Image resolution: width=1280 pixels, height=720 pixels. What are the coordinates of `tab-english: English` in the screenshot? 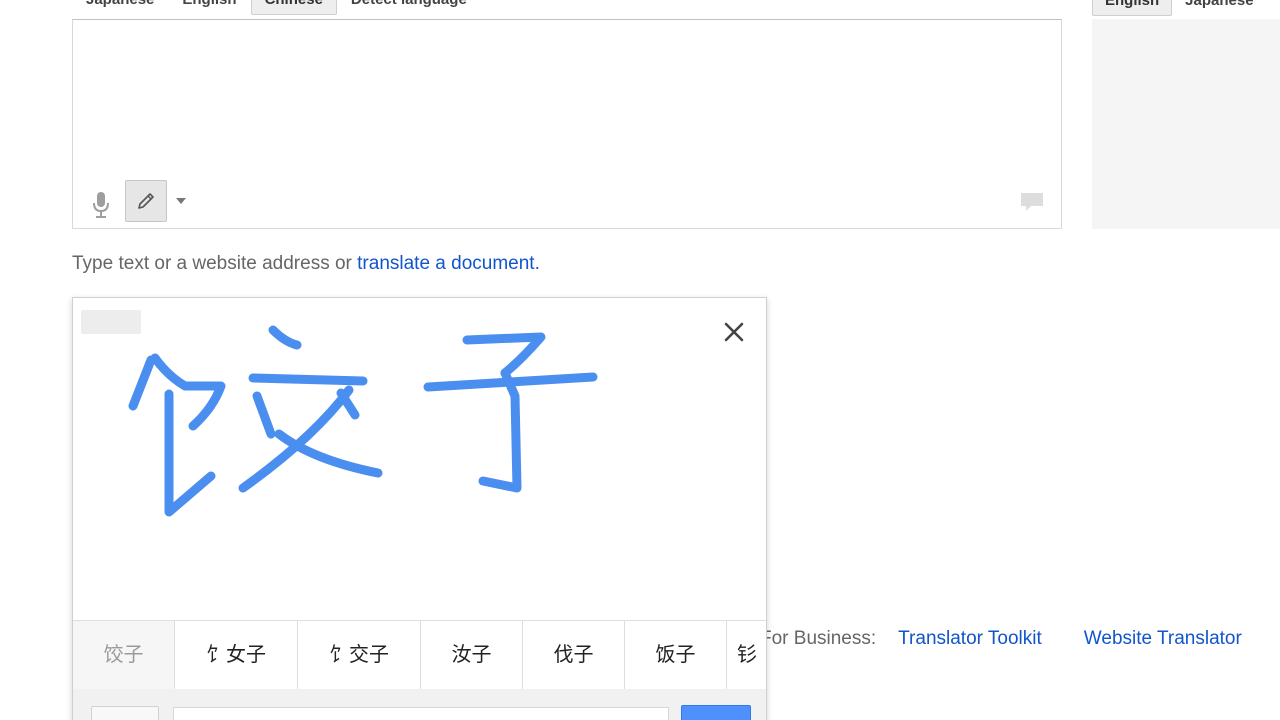 It's located at (209, 7).